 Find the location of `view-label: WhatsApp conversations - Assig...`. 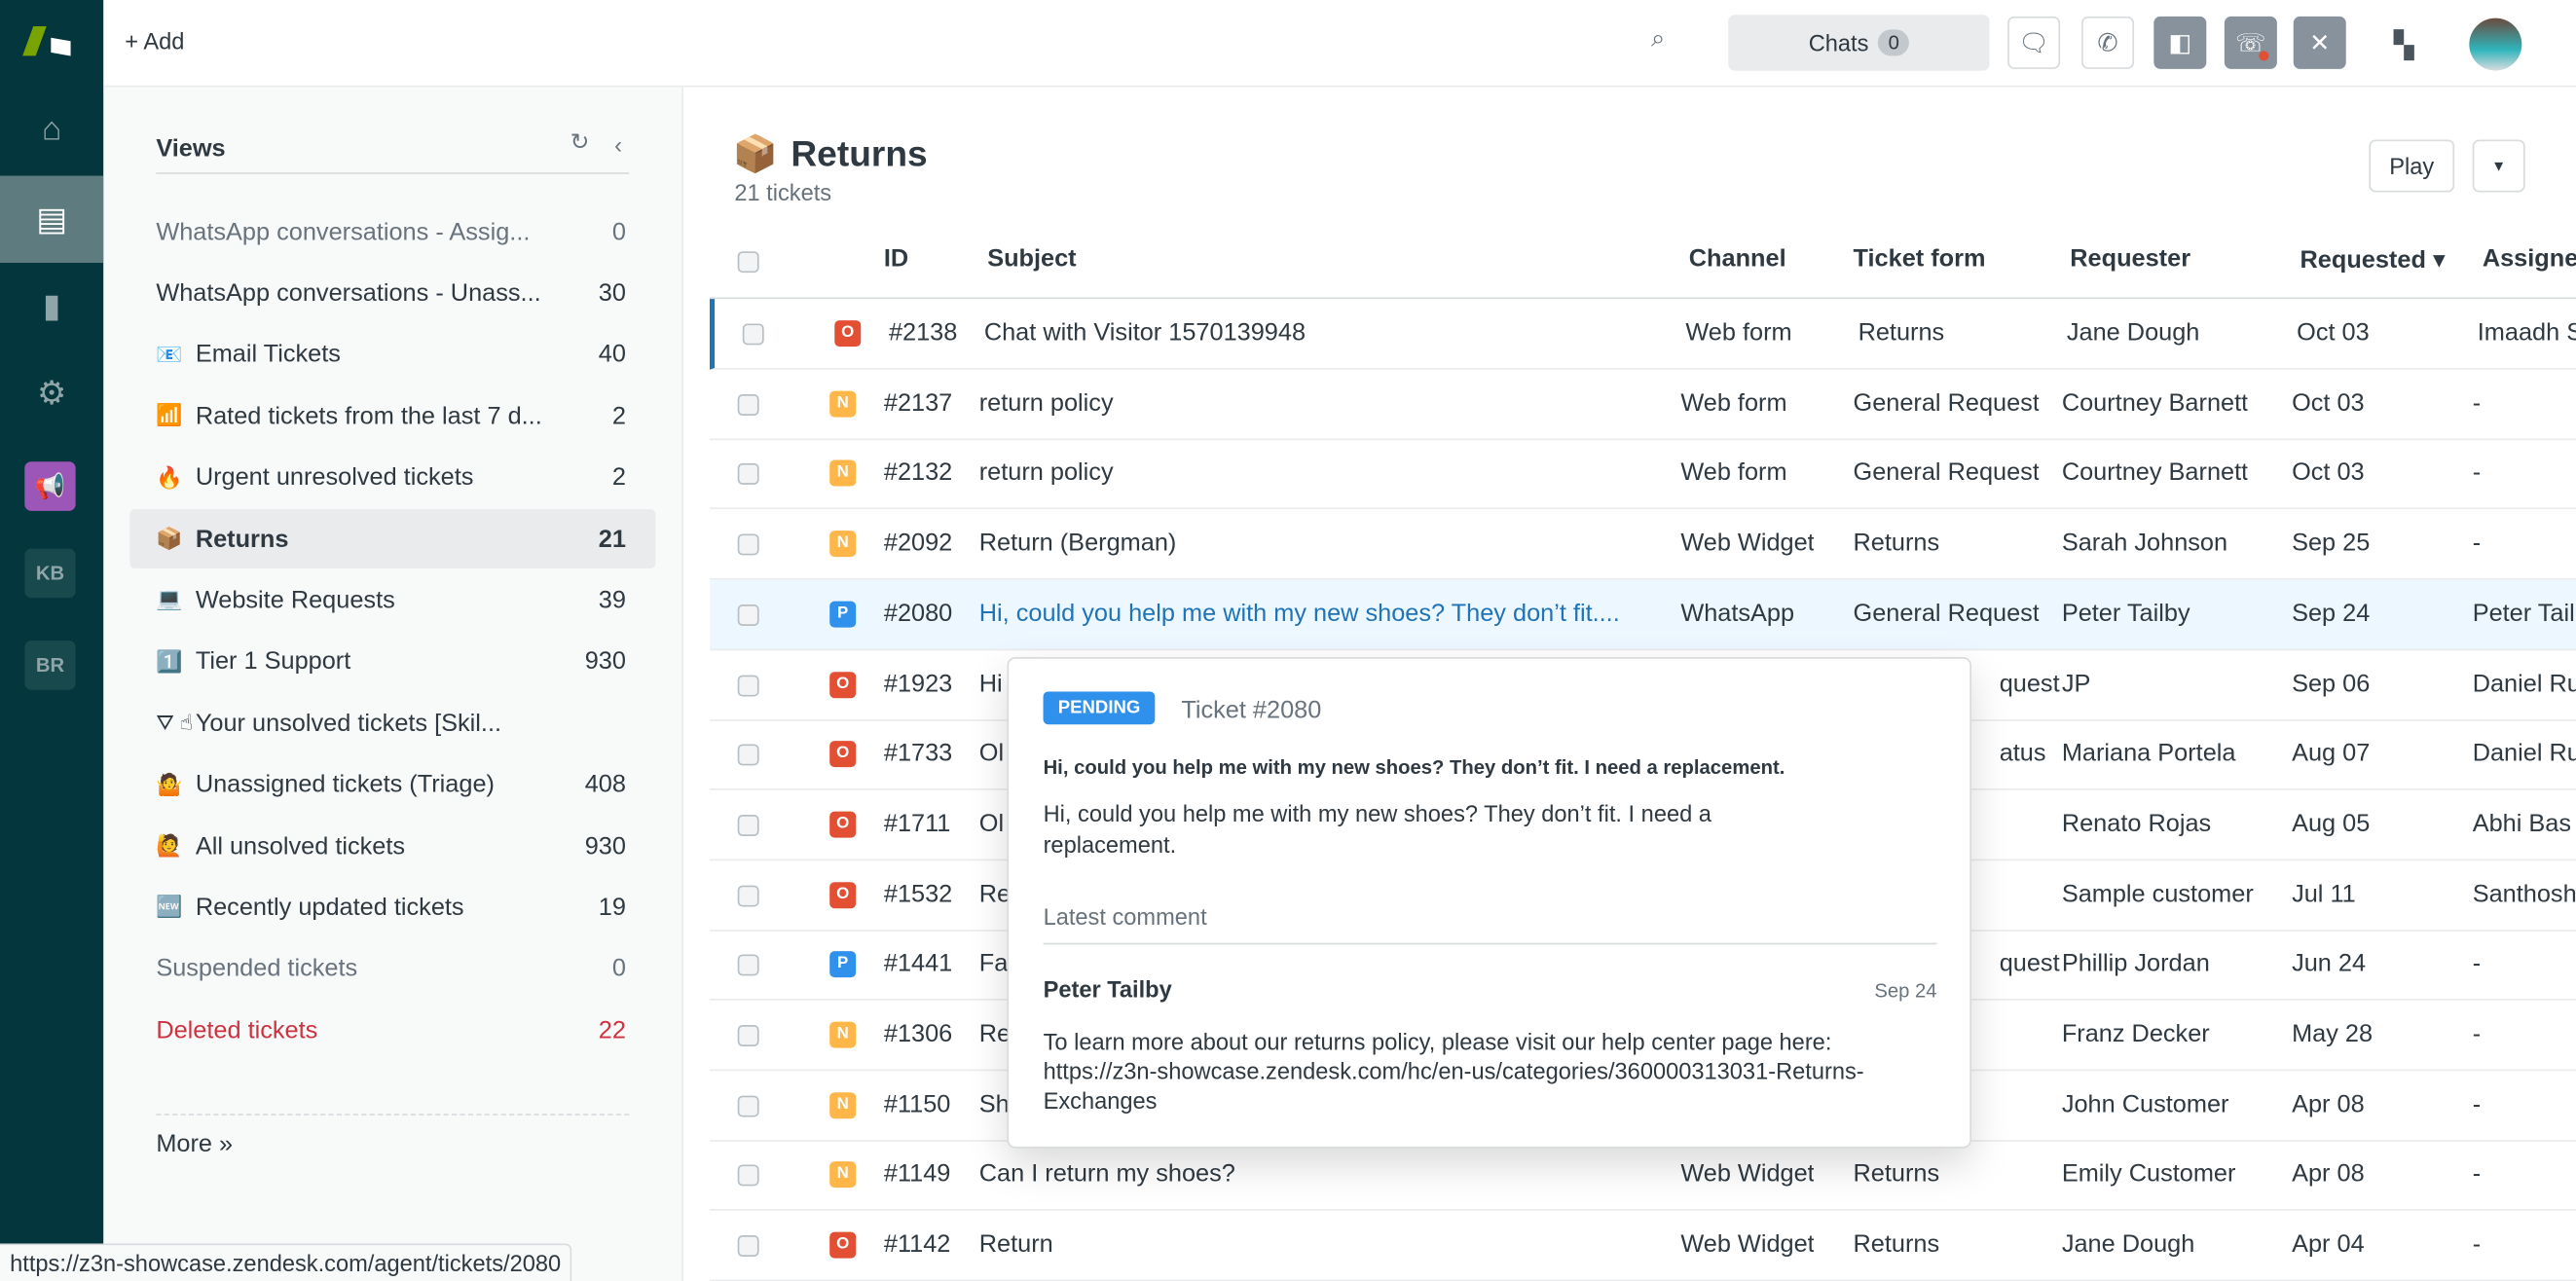

view-label: WhatsApp conversations - Assig... is located at coordinates (343, 232).